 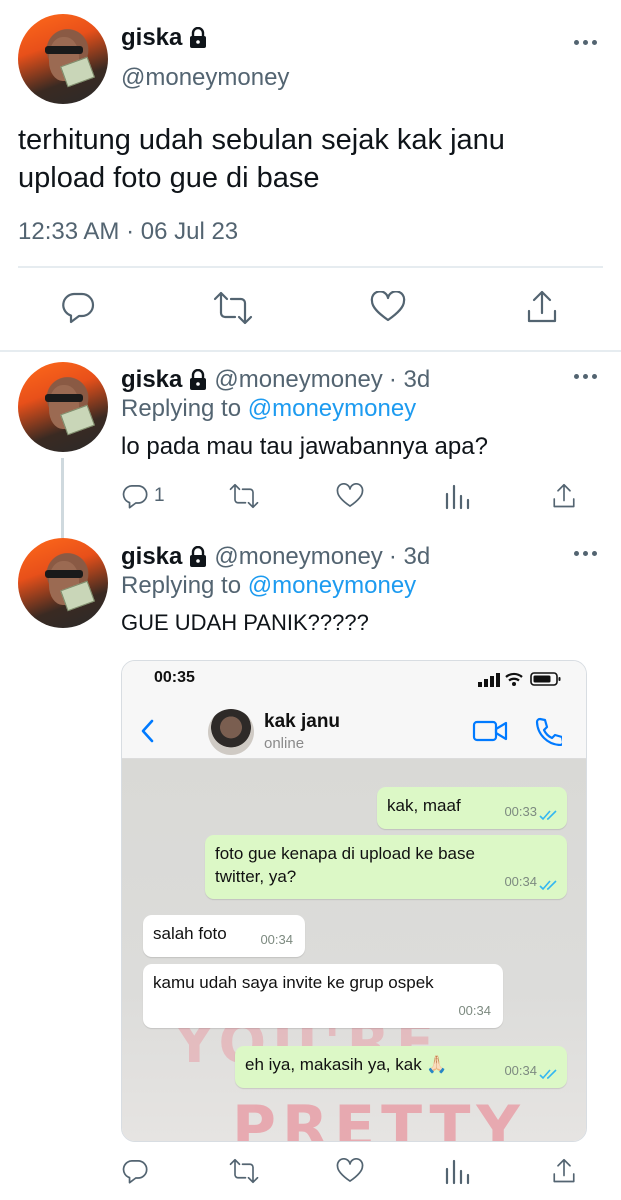 I want to click on message-text: kak, maaf, so click(x=424, y=805).